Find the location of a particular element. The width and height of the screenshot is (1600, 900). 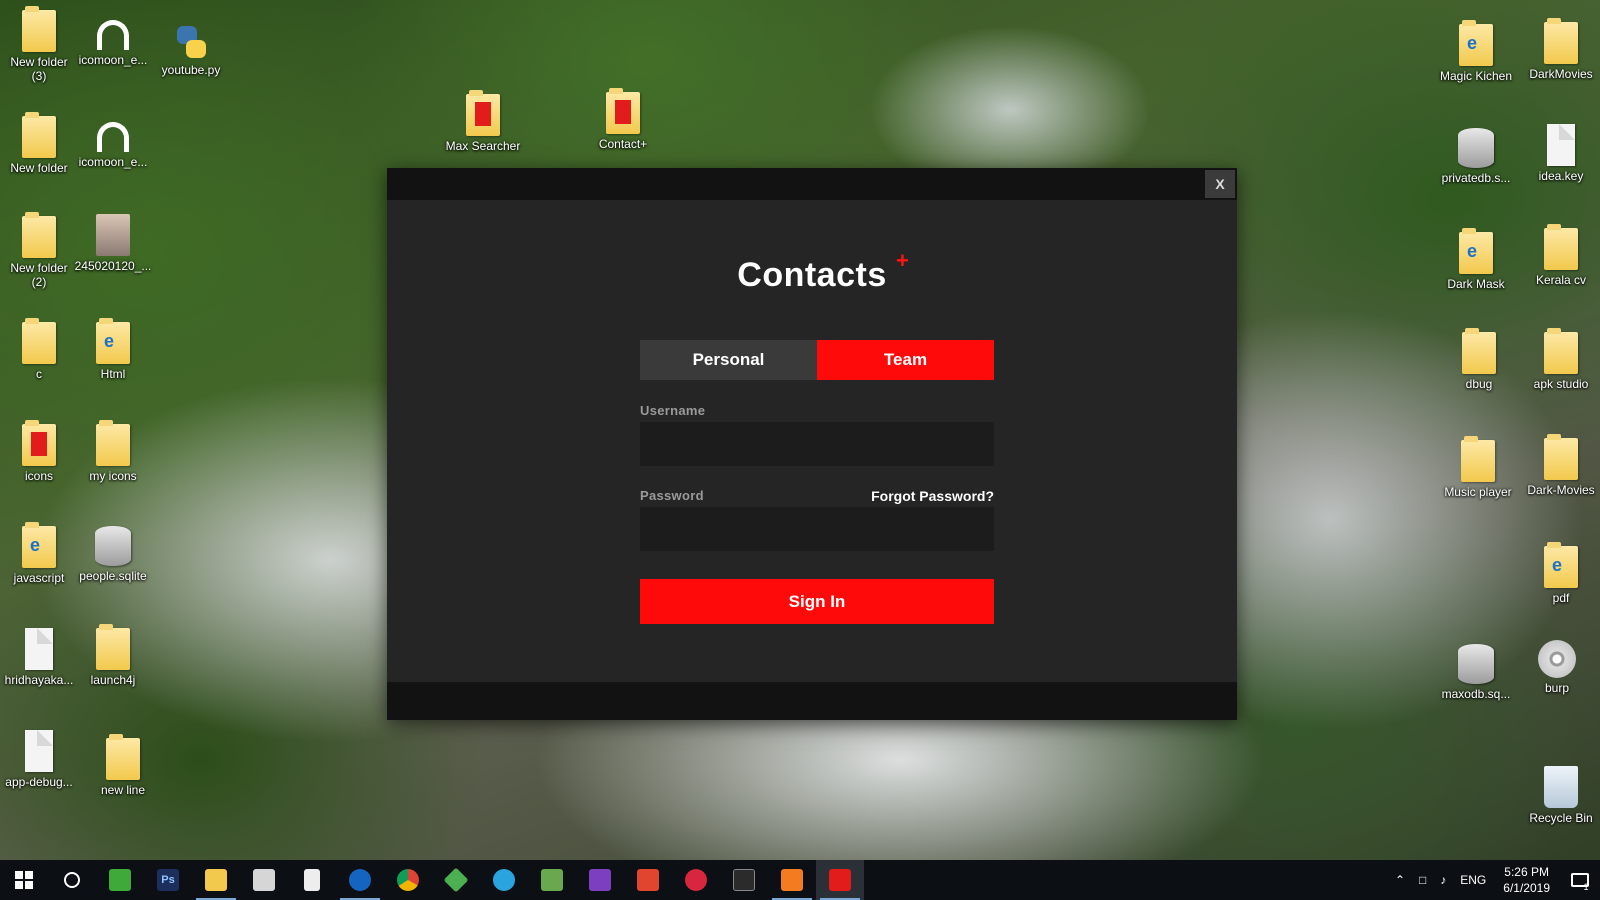

network-icon: □ is located at coordinates (1422, 880).